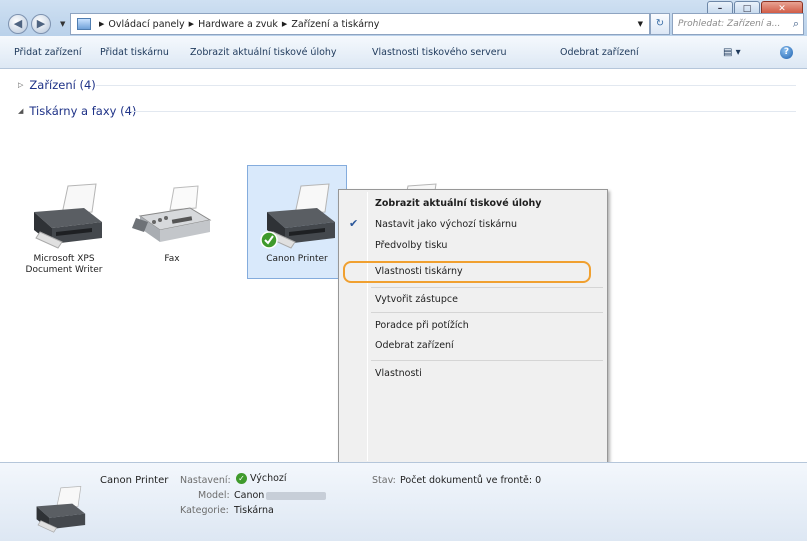 The image size is (807, 541). I want to click on back-button: ◀, so click(18, 24).